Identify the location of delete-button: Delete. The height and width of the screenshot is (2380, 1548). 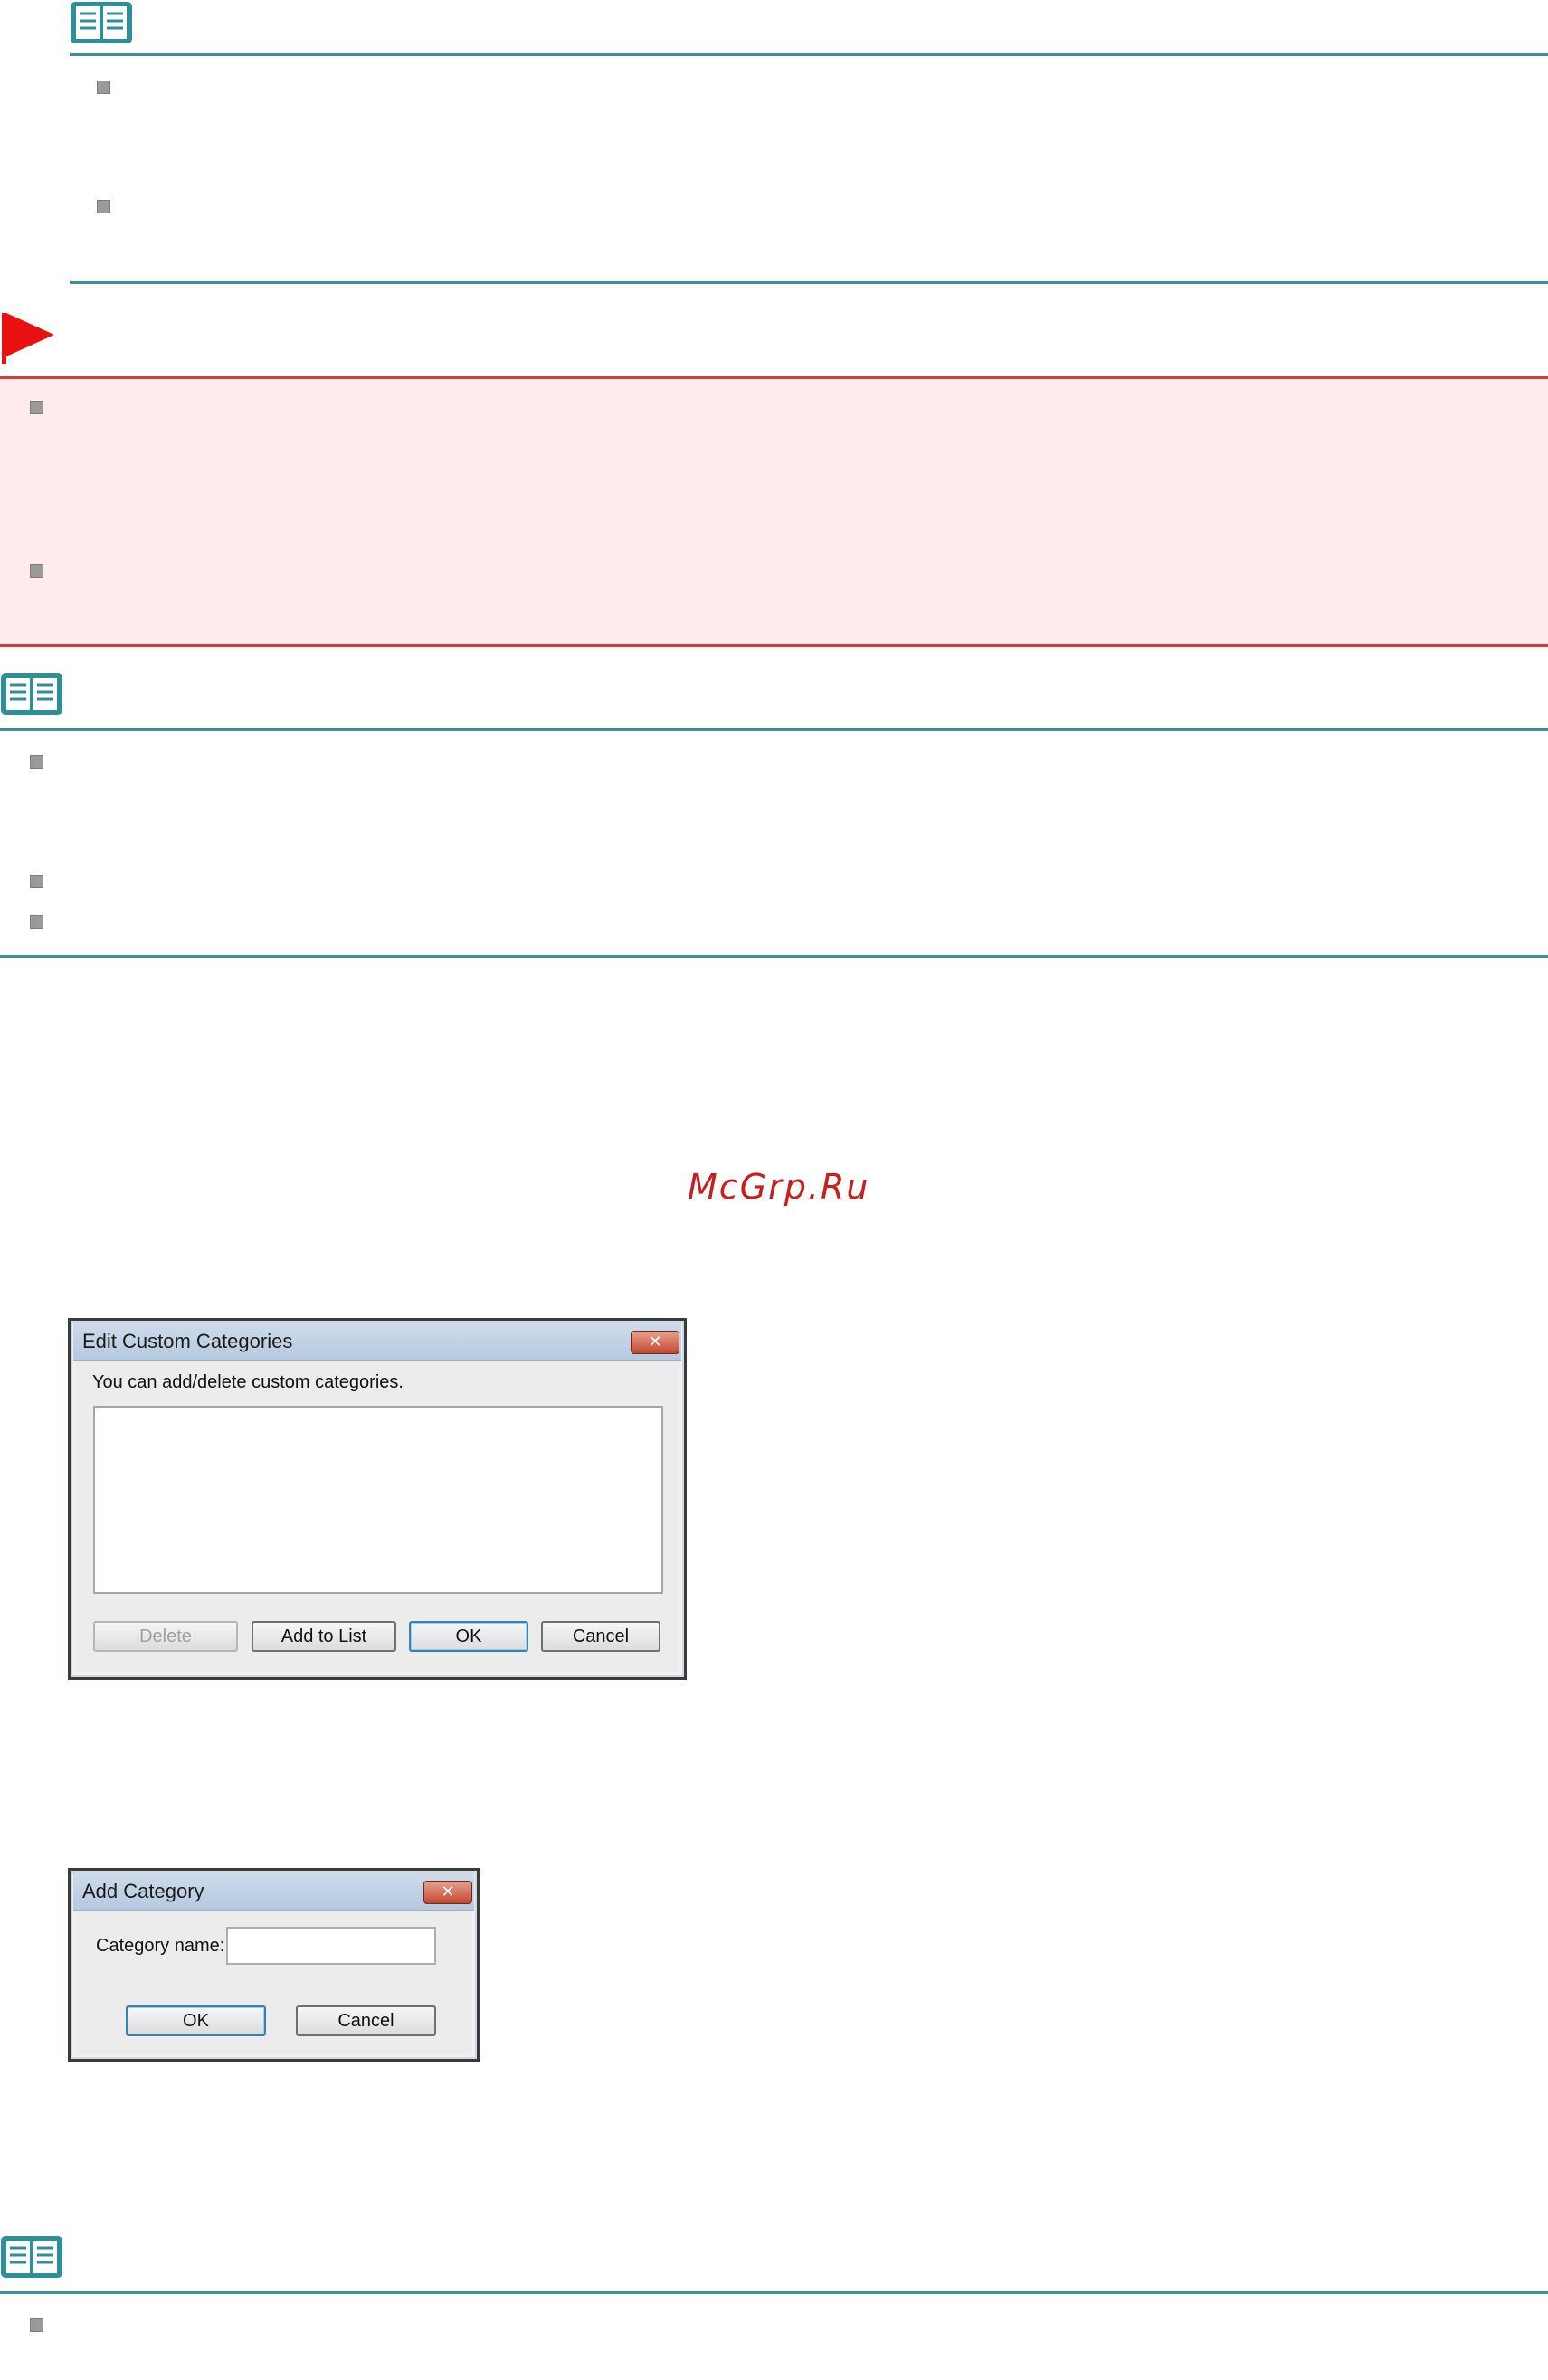
(166, 1636).